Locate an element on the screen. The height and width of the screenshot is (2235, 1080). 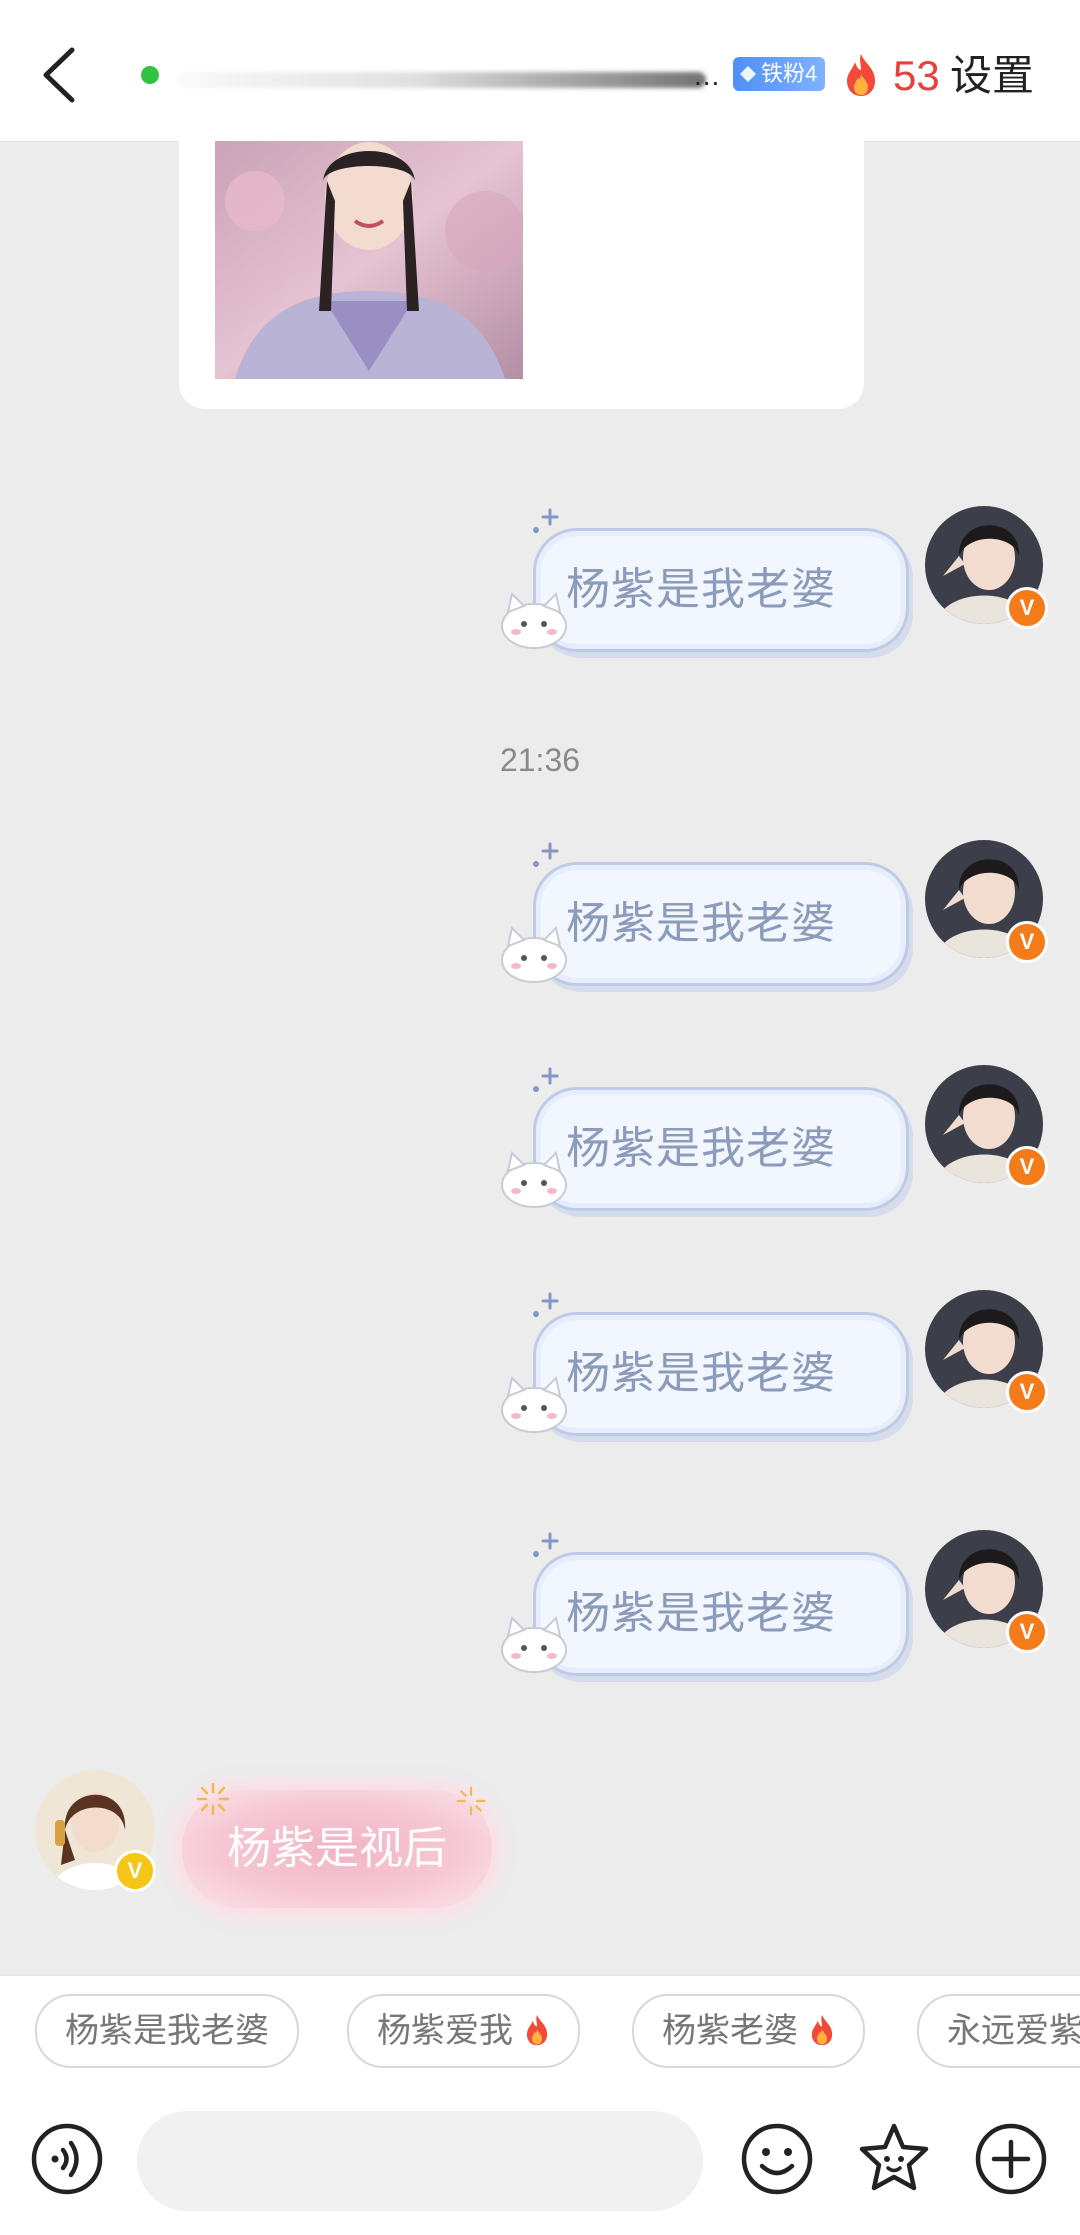
online-status-dot is located at coordinates (150, 75).